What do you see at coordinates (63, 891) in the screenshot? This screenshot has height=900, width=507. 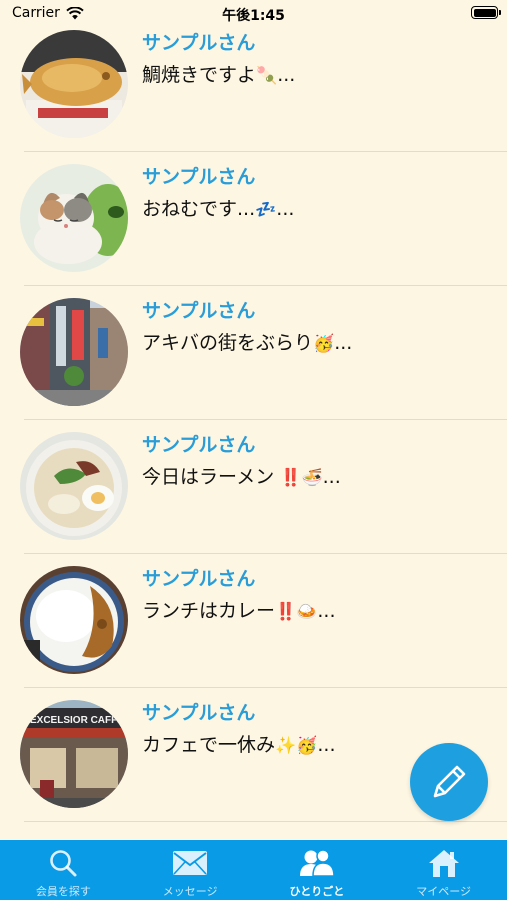 I see `tab-label: 会員を探す` at bounding box center [63, 891].